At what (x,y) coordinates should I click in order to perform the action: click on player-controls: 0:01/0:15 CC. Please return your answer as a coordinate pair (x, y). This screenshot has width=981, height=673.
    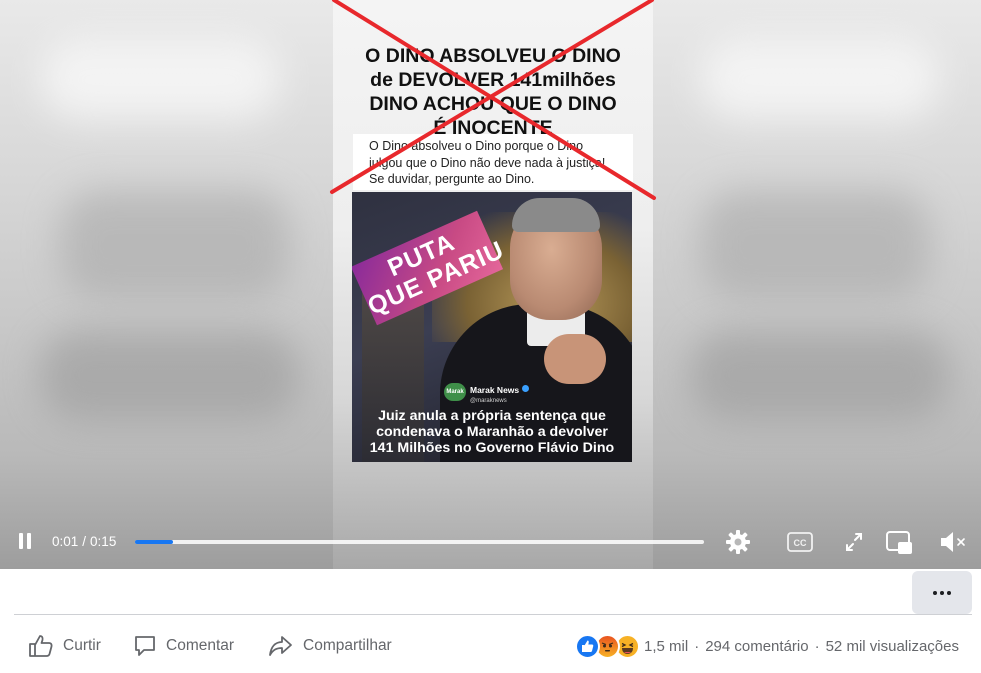
    Looking at the image, I should click on (490, 542).